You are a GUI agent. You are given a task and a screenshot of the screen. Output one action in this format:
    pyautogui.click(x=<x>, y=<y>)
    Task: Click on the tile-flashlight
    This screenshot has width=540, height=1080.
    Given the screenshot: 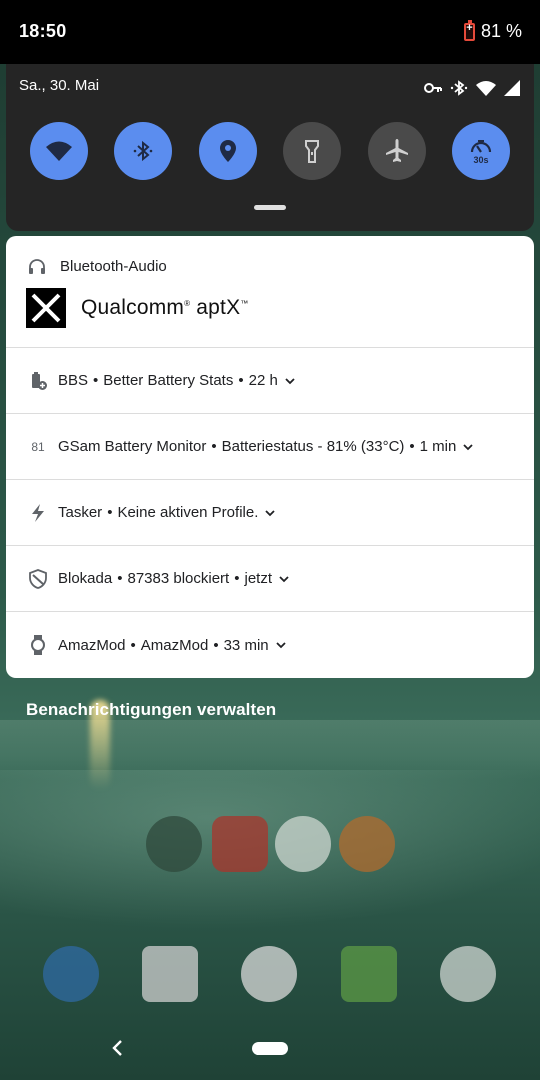 What is the action you would take?
    pyautogui.click(x=312, y=151)
    